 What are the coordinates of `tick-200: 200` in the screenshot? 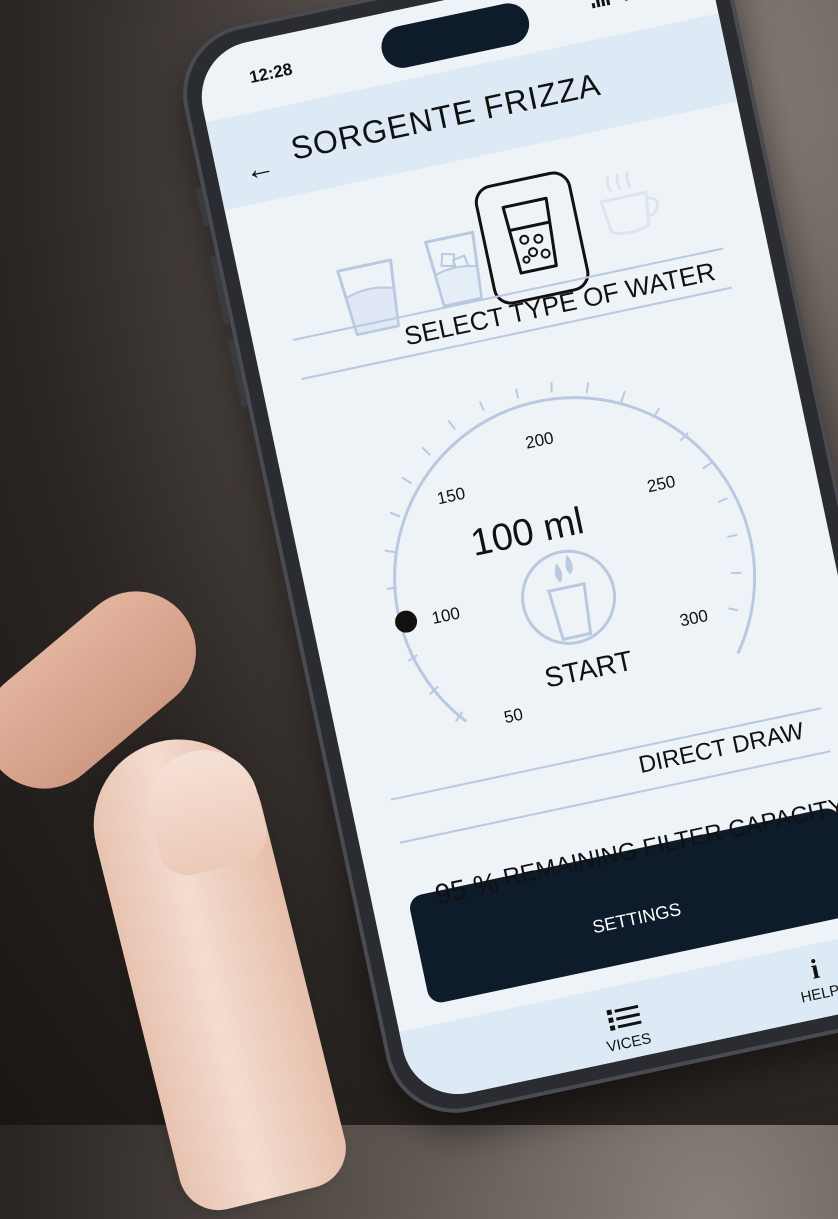 It's located at (540, 440).